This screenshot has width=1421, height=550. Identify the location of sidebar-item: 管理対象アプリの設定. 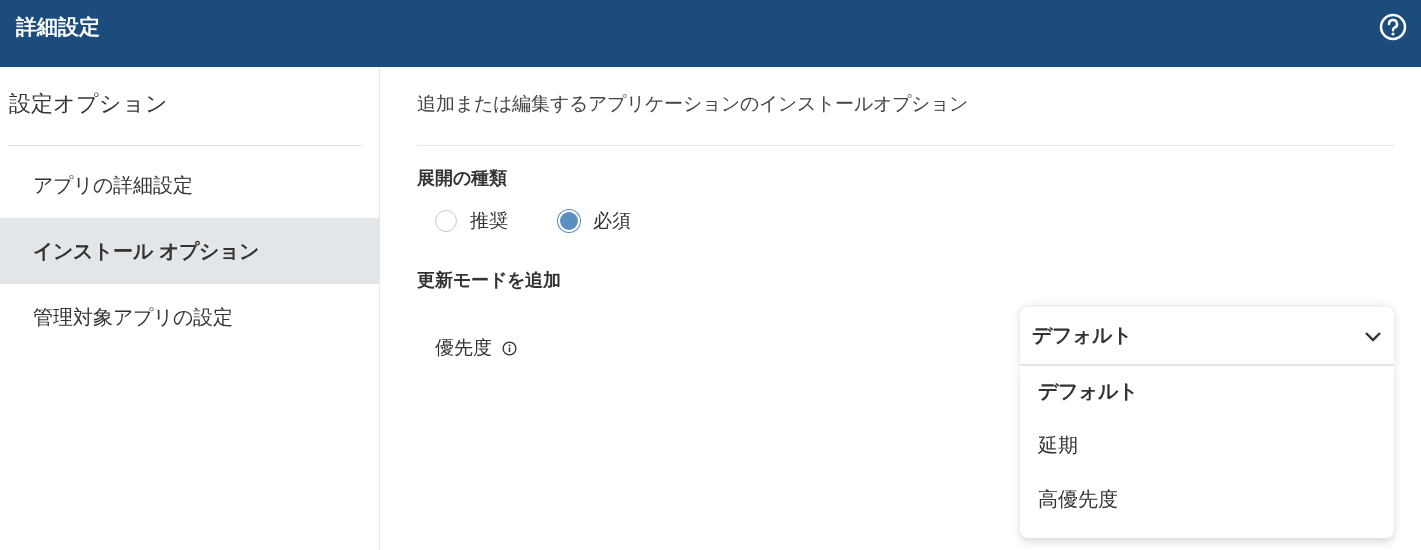
(189, 317).